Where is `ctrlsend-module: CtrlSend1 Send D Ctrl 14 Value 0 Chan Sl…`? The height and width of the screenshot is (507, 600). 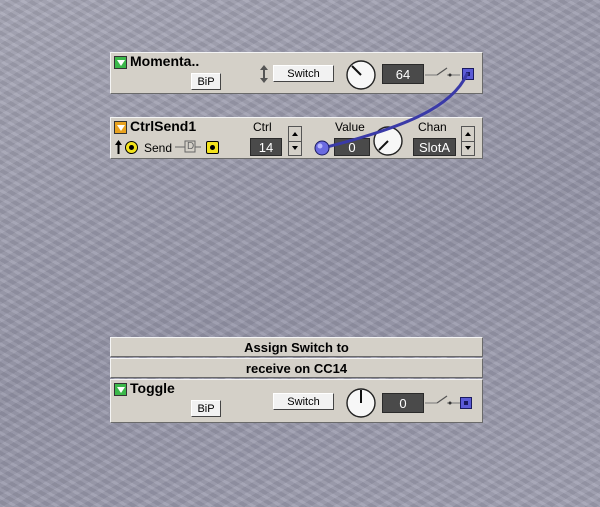 ctrlsend-module: CtrlSend1 Send D Ctrl 14 Value 0 Chan Sl… is located at coordinates (296, 138).